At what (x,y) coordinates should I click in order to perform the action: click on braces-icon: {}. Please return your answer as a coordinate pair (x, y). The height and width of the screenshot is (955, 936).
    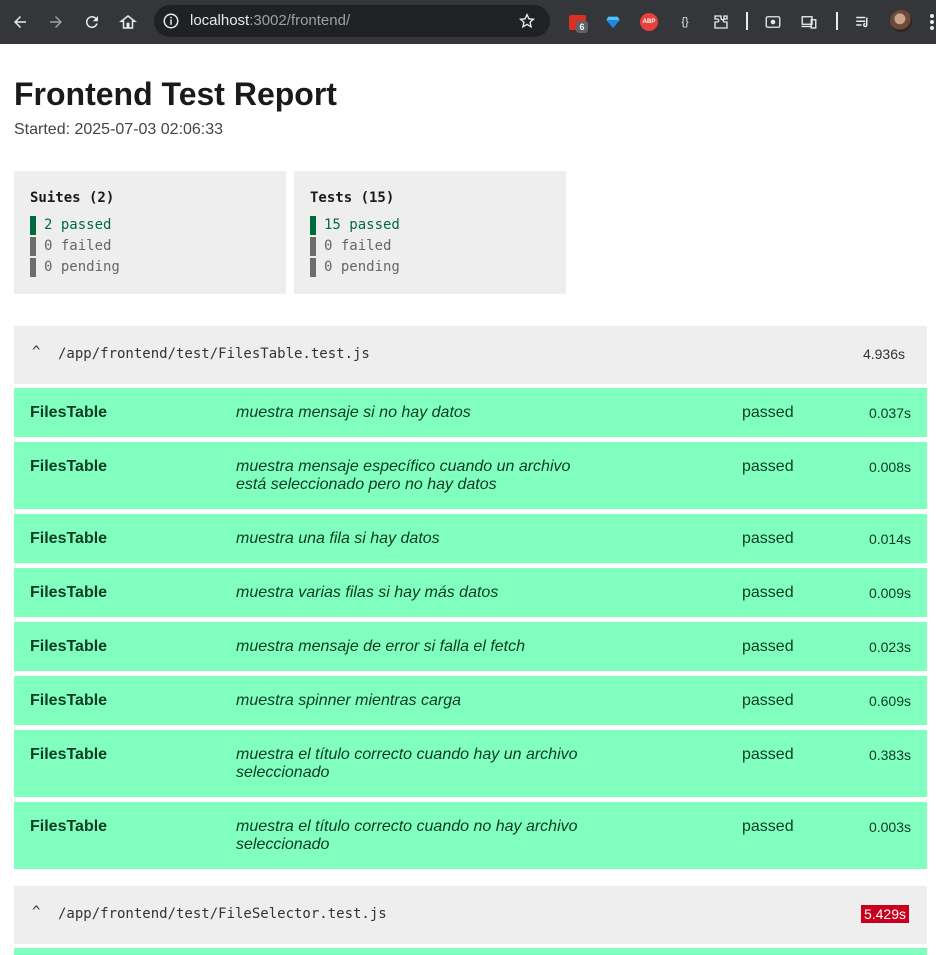
    Looking at the image, I should click on (685, 22).